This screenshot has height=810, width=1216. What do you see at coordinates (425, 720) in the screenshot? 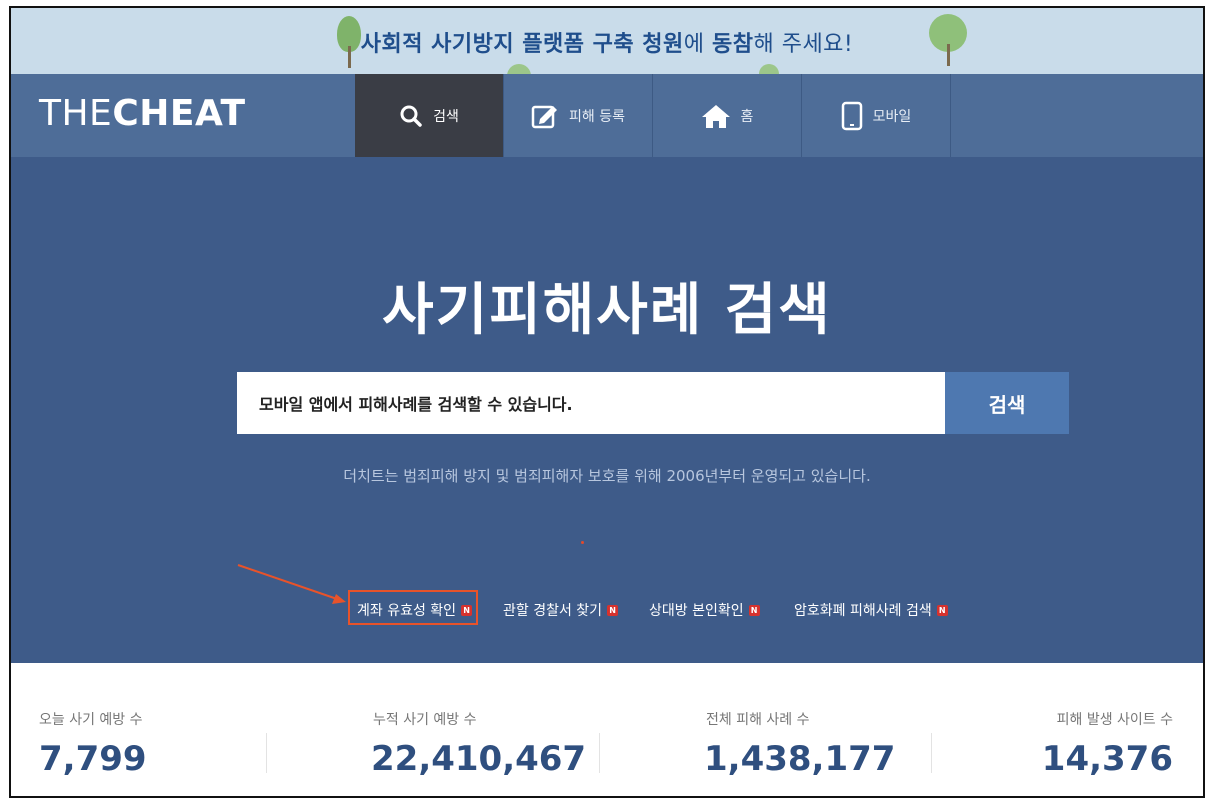
I see `stat-label: 누적 사기 예방 수` at bounding box center [425, 720].